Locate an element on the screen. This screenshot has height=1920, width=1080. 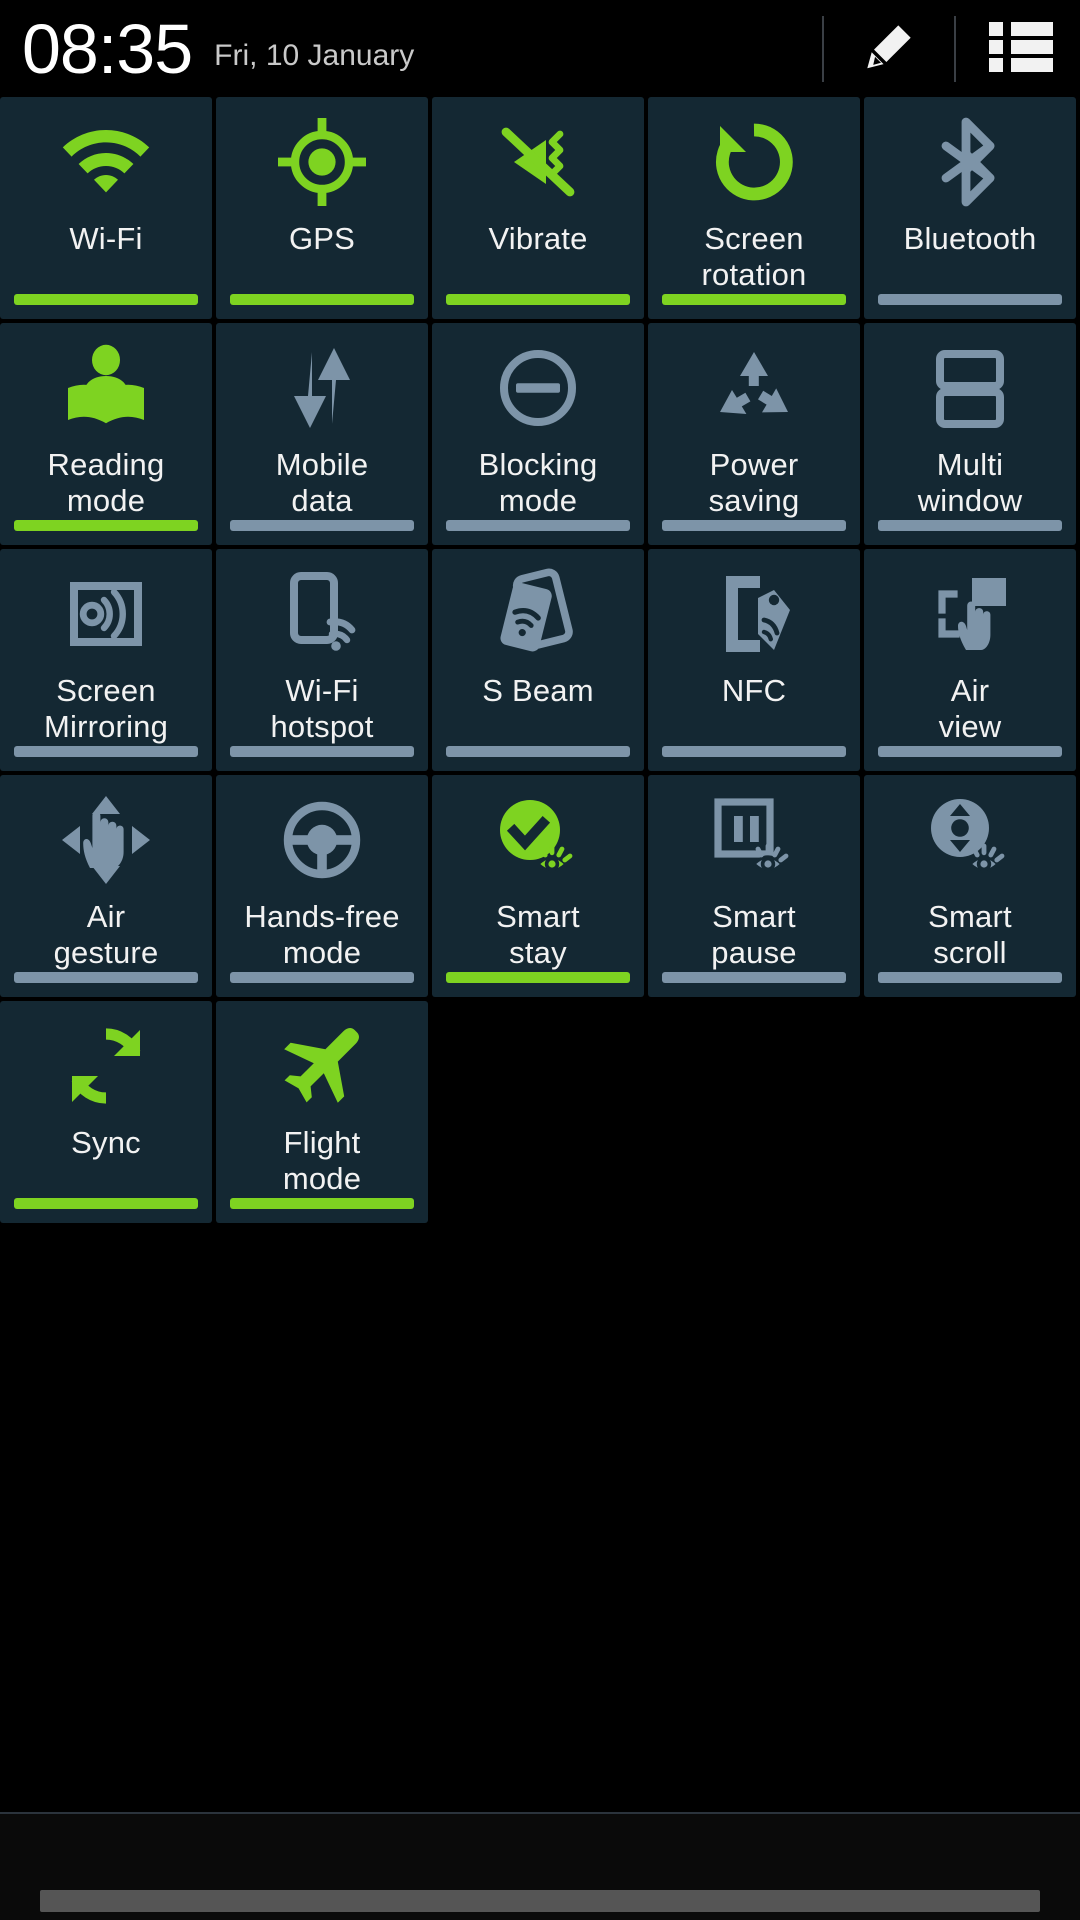
power-saving-icon is located at coordinates (754, 388).